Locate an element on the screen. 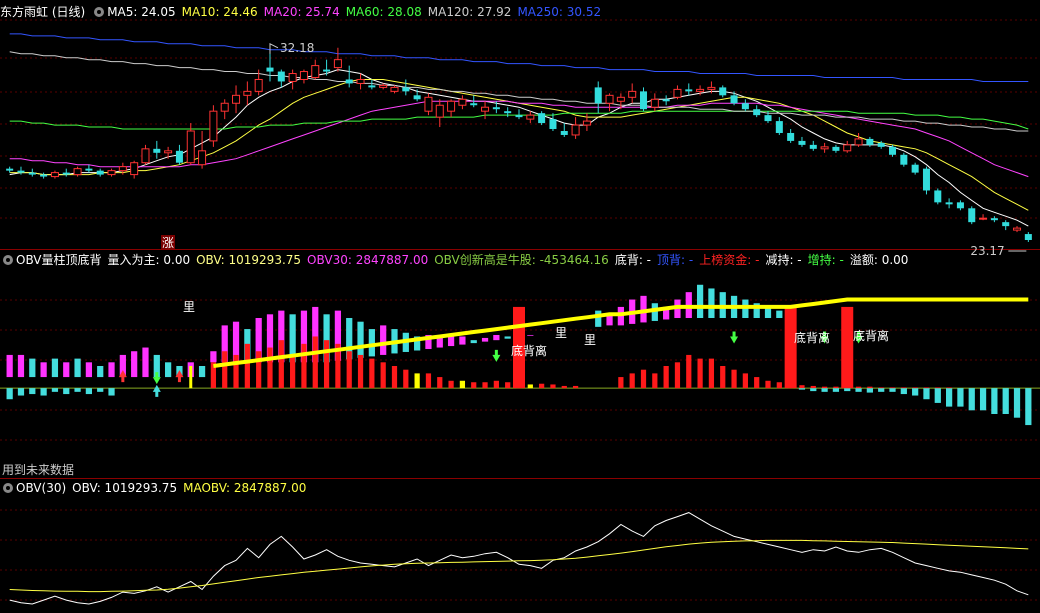  ma-legend-item-4: MA120: 27.92 is located at coordinates (469, 12).